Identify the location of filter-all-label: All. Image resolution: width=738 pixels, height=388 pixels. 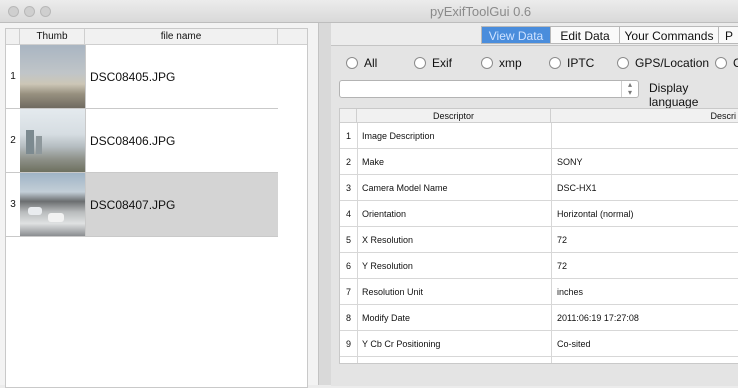
(371, 63).